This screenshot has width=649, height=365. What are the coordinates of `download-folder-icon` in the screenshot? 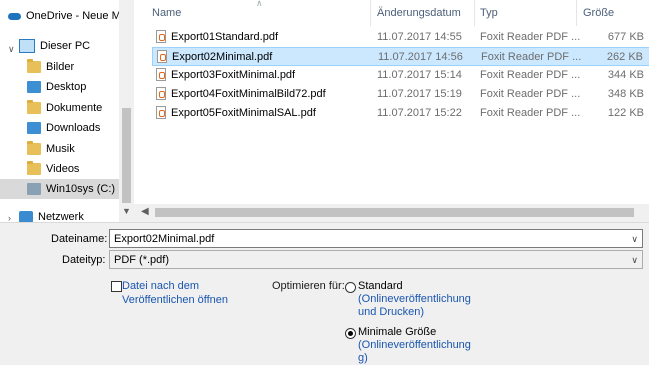 It's located at (34, 128).